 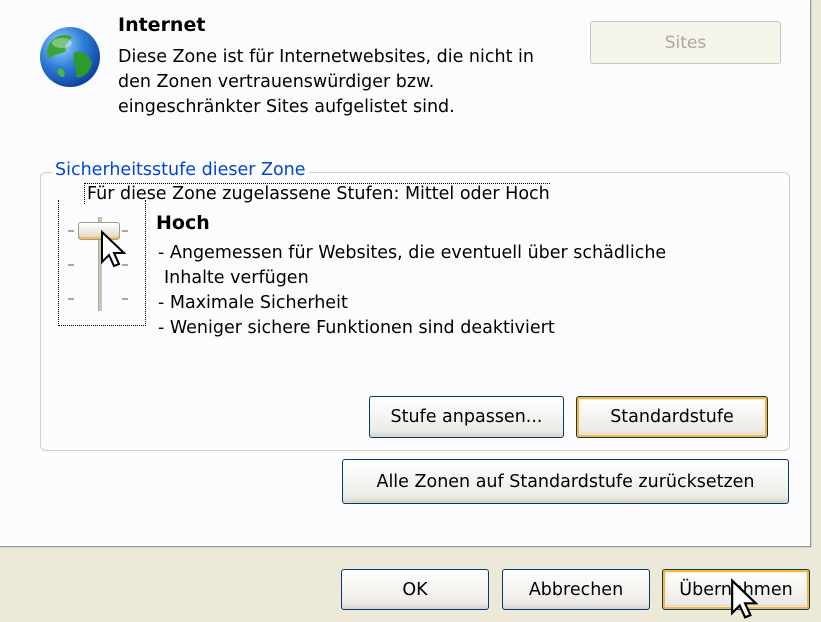 I want to click on zone-description-line: eingeschränkter Sites aufgelistet sind., so click(x=286, y=107).